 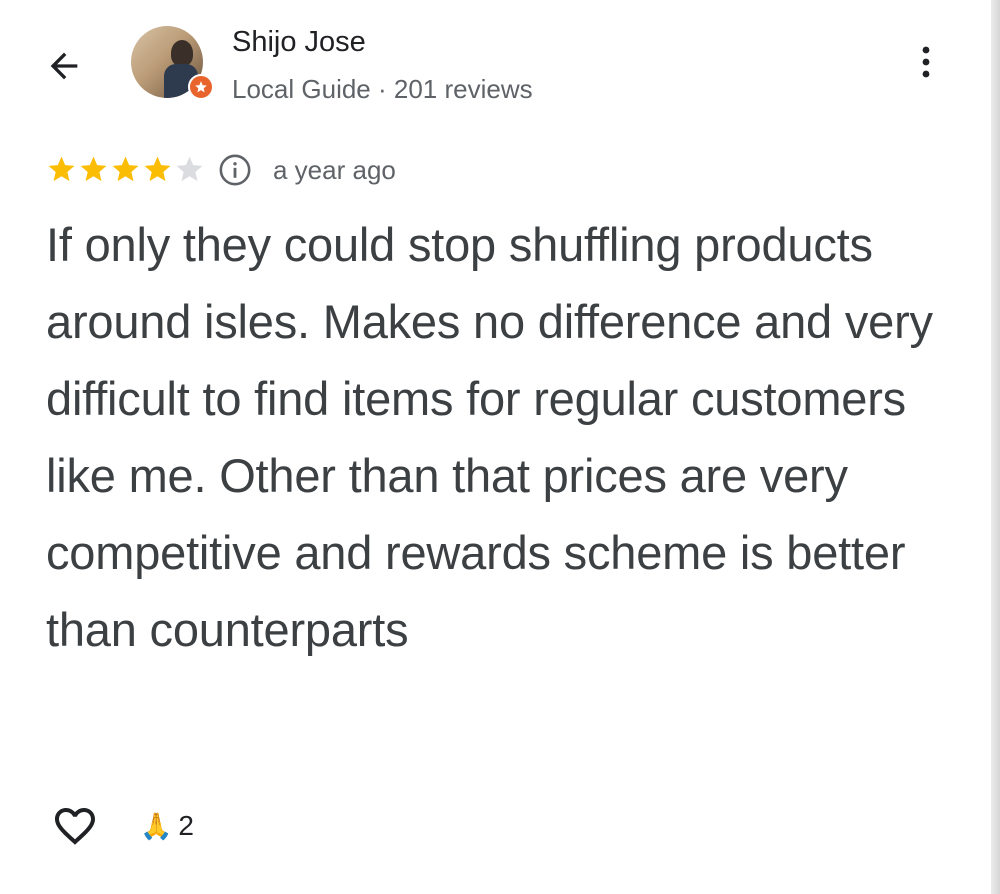 What do you see at coordinates (995, 447) in the screenshot?
I see `screen-edge` at bounding box center [995, 447].